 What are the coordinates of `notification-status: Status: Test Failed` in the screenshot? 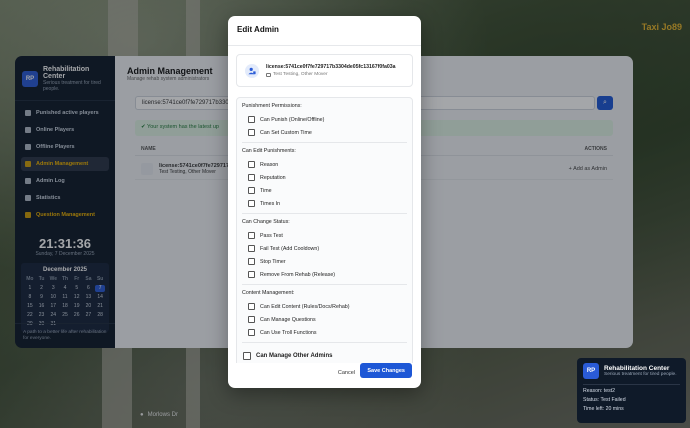 It's located at (604, 400).